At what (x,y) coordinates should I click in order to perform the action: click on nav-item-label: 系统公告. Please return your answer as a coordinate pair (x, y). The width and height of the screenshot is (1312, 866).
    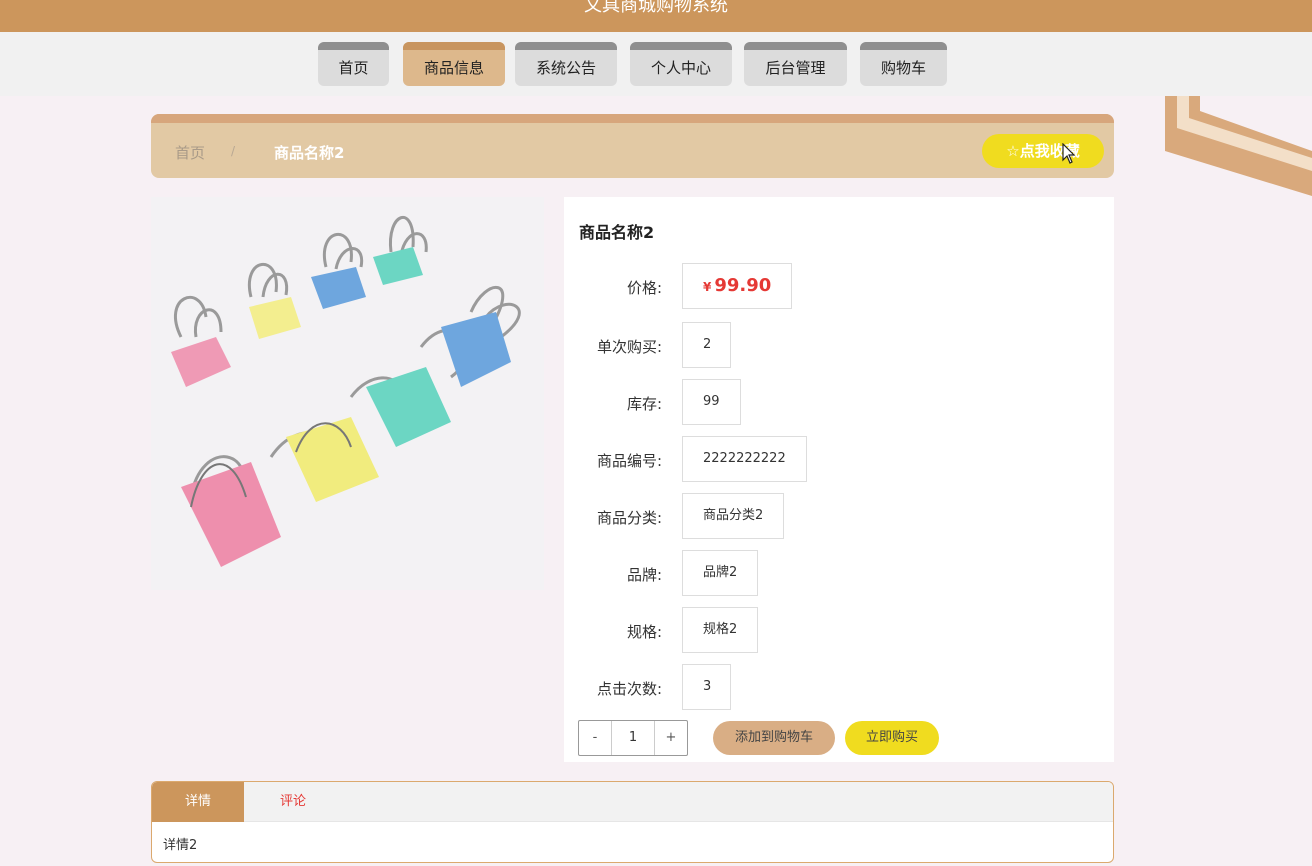
    Looking at the image, I should click on (565, 68).